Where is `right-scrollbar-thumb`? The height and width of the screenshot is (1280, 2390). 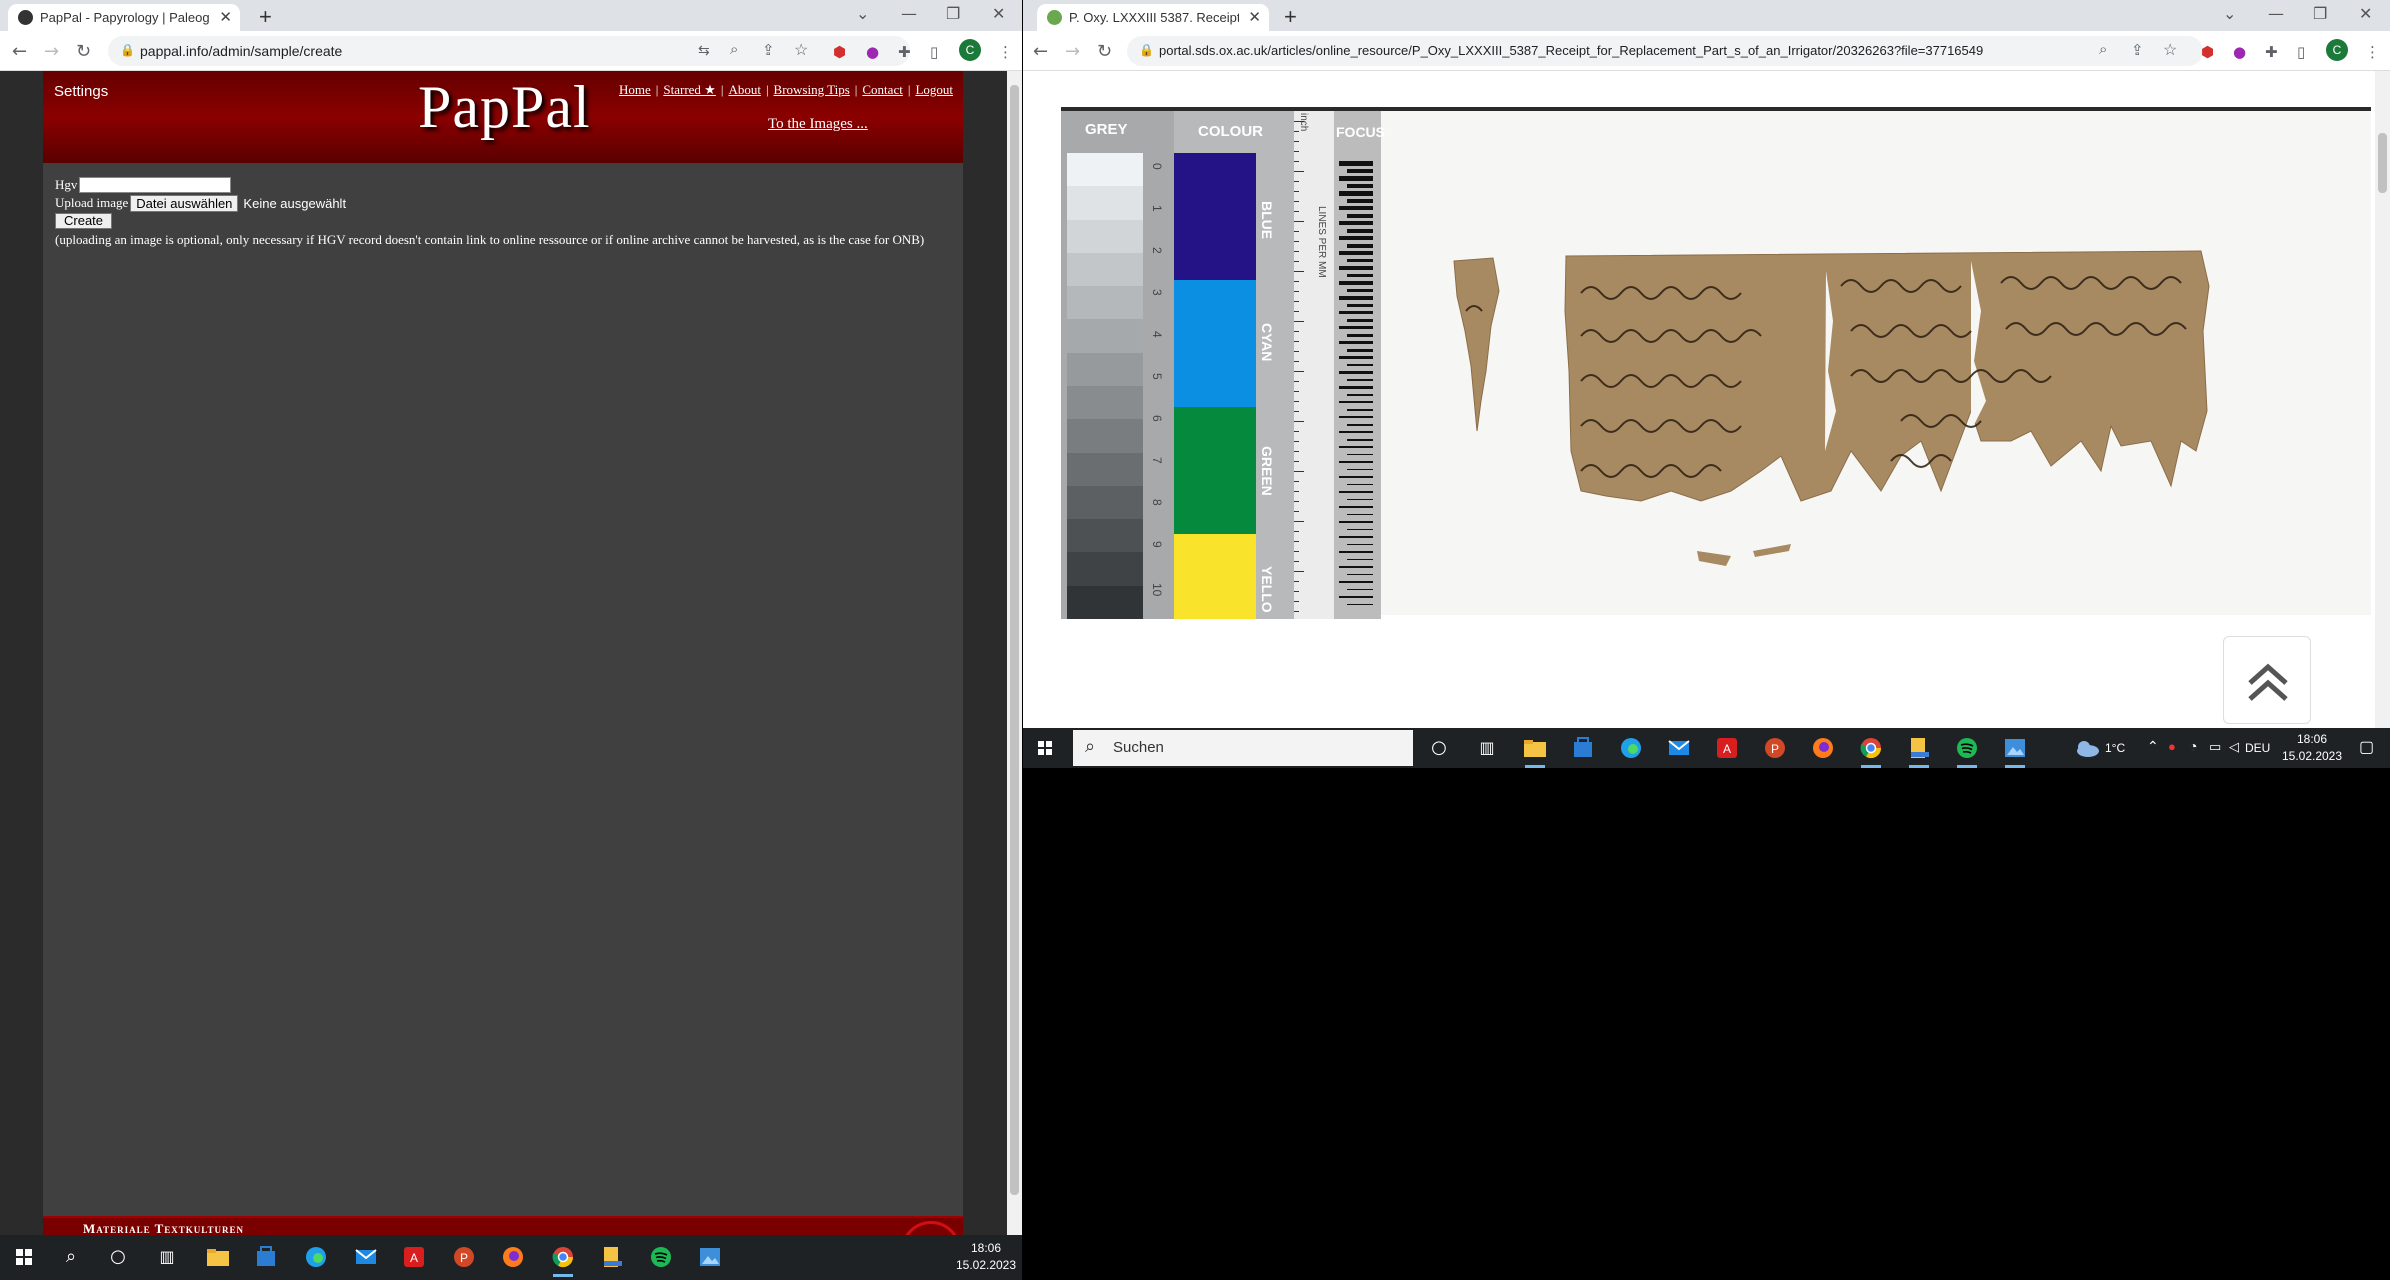
right-scrollbar-thumb is located at coordinates (2382, 163).